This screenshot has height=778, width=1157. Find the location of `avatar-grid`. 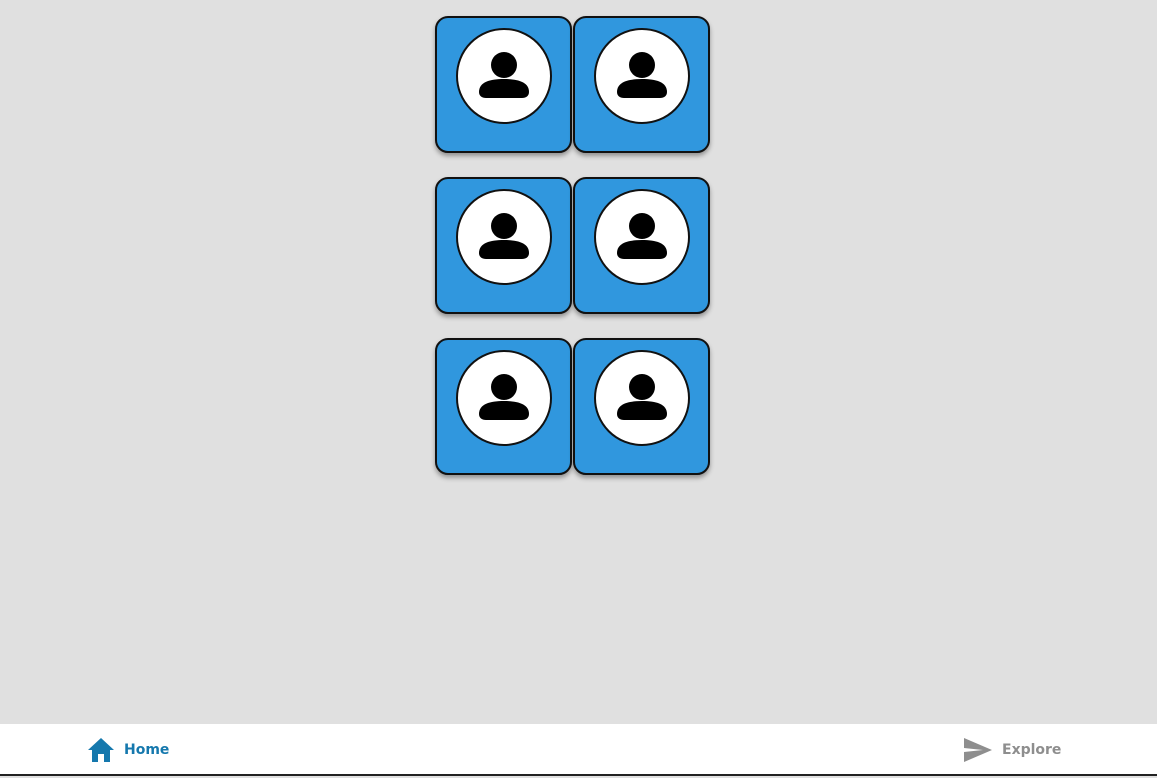

avatar-grid is located at coordinates (573, 245).